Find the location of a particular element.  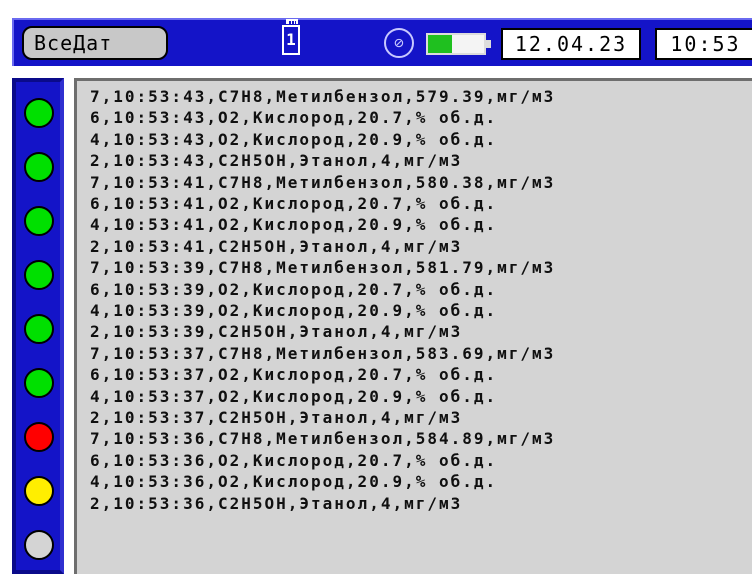

channel-indicator-yellow is located at coordinates (39, 491).